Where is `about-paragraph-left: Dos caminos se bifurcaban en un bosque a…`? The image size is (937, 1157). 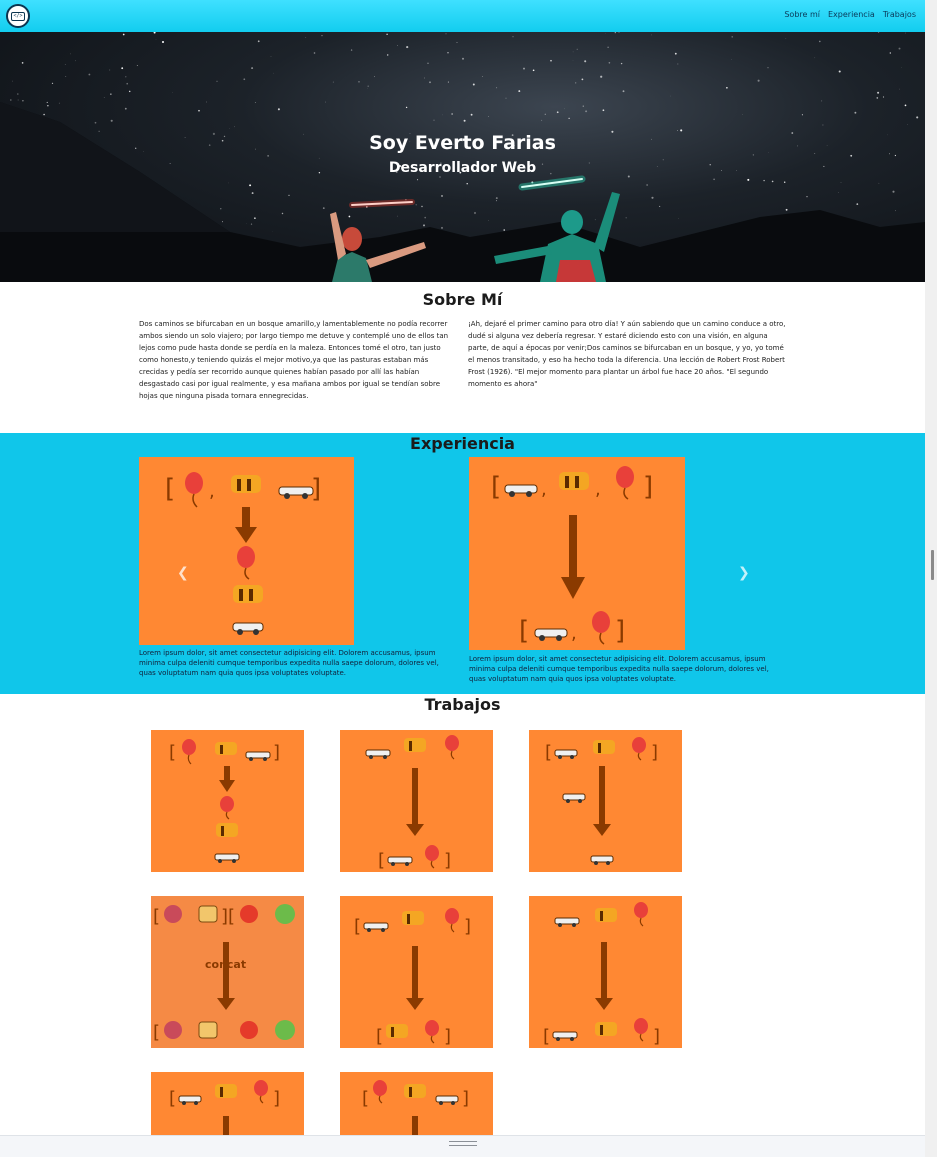
about-paragraph-left: Dos caminos se bifurcaban en un bosque a… is located at coordinates (294, 360).